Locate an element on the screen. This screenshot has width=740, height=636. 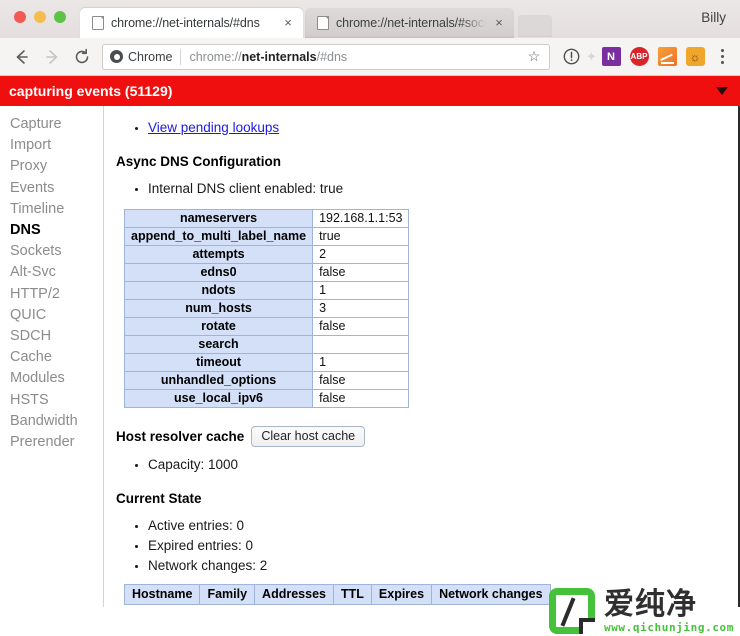
view-pending-lookups-link: View pending lookups is located at coordinates (213, 127).